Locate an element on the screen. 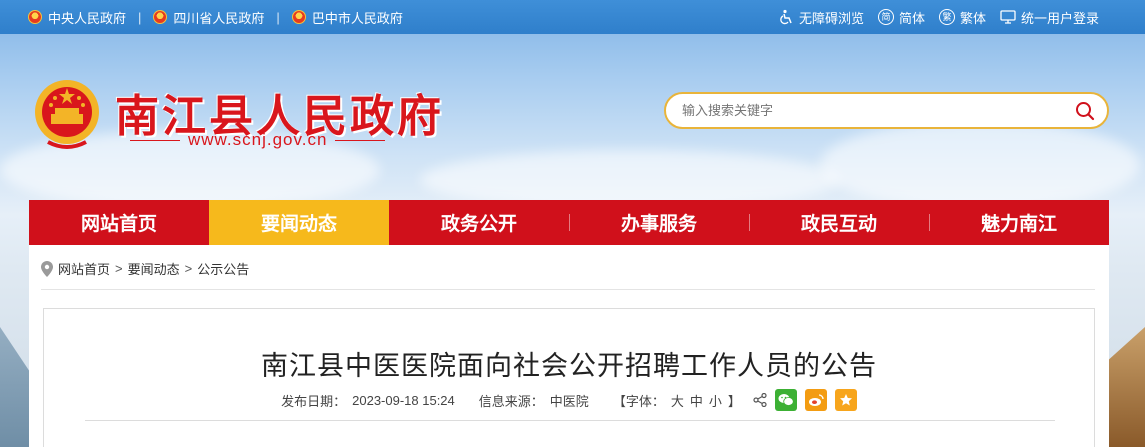 Image resolution: width=1145 pixels, height=447 pixels. breadcrumb: 网站首页 > 要闻动态 > 公示公告 is located at coordinates (145, 268).